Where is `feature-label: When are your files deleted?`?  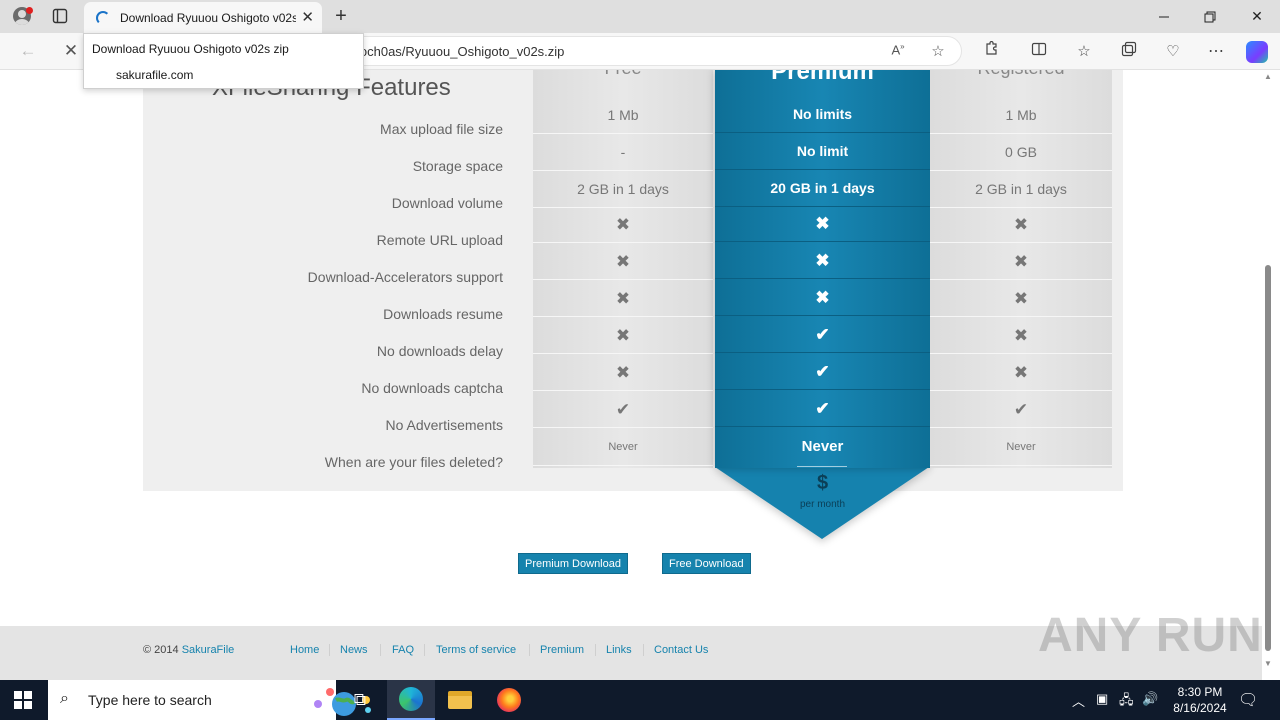
feature-label: When are your files deleted? is located at coordinates (413, 462).